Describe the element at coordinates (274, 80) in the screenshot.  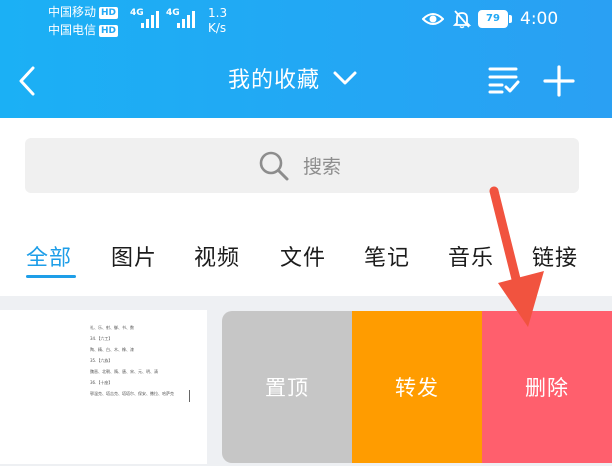
I see `page-title: 我的收藏` at that location.